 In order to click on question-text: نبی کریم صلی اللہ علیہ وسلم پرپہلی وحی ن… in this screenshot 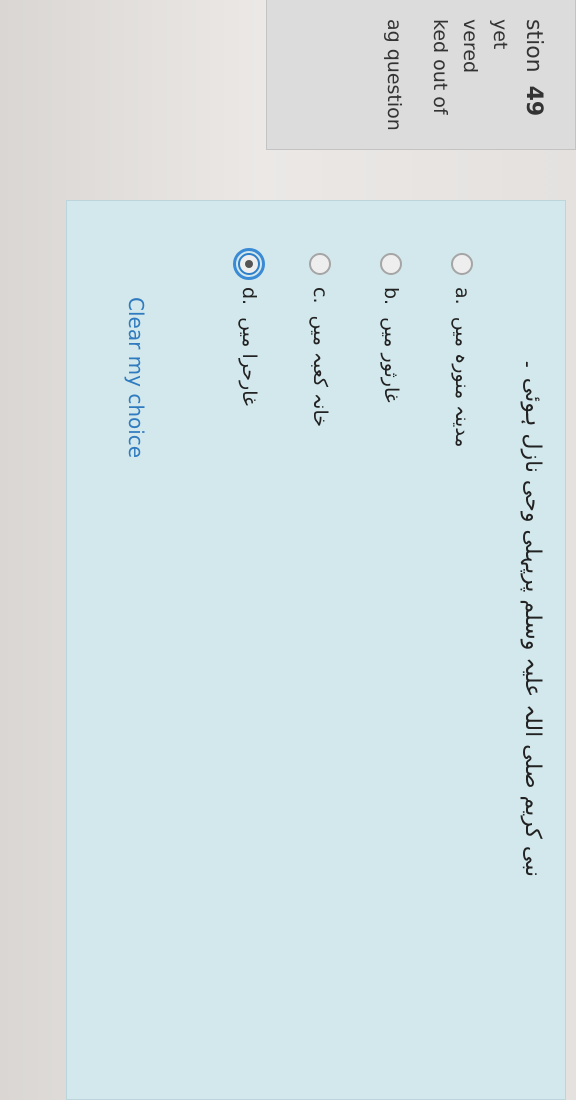, I will do `click(532, 617)`.